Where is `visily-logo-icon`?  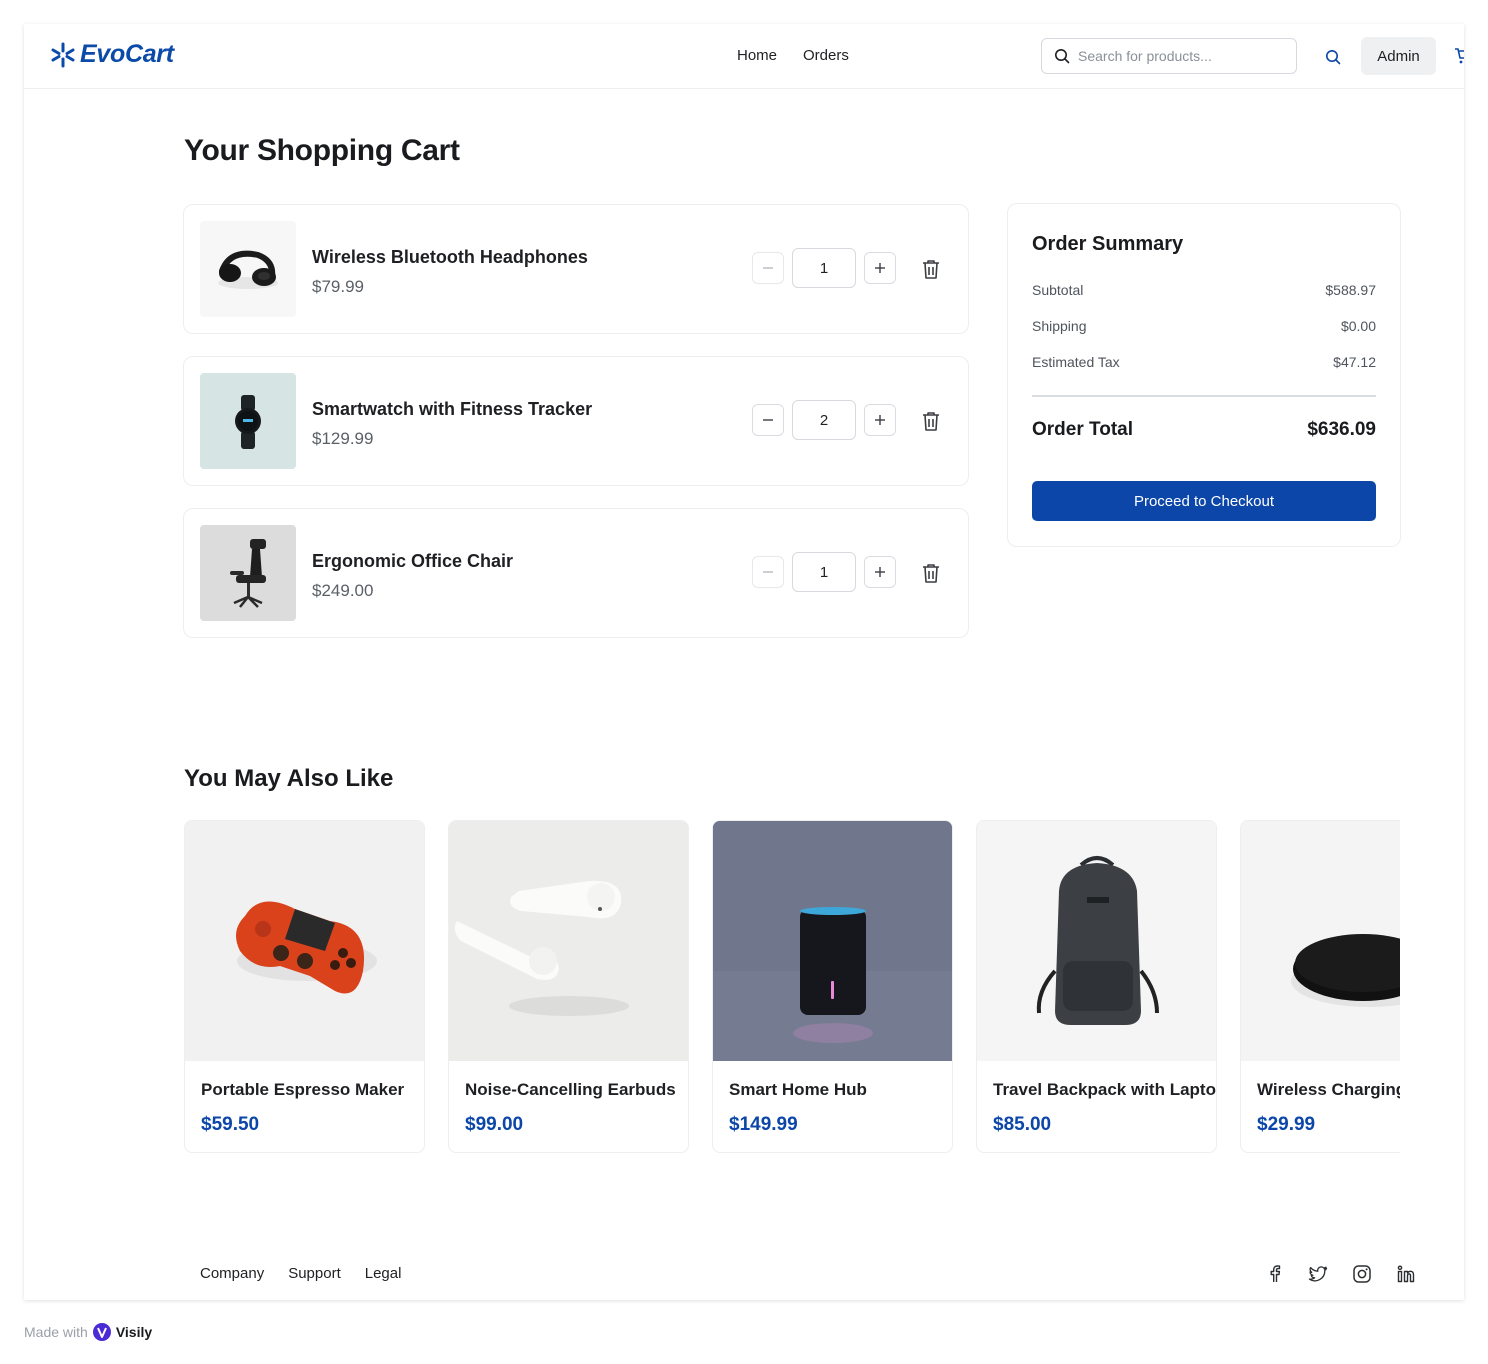
visily-logo-icon is located at coordinates (101, 1332).